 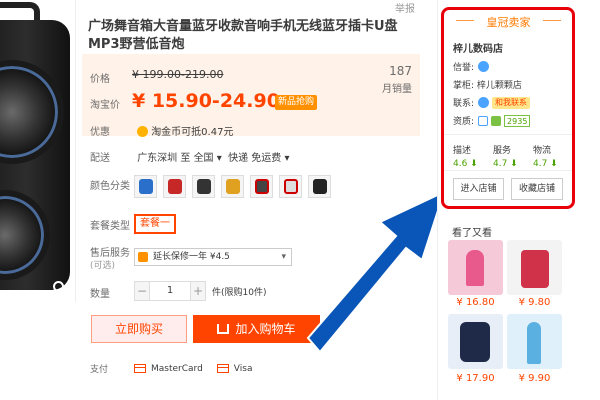 I want to click on qualification-count: 2935, so click(x=517, y=120).